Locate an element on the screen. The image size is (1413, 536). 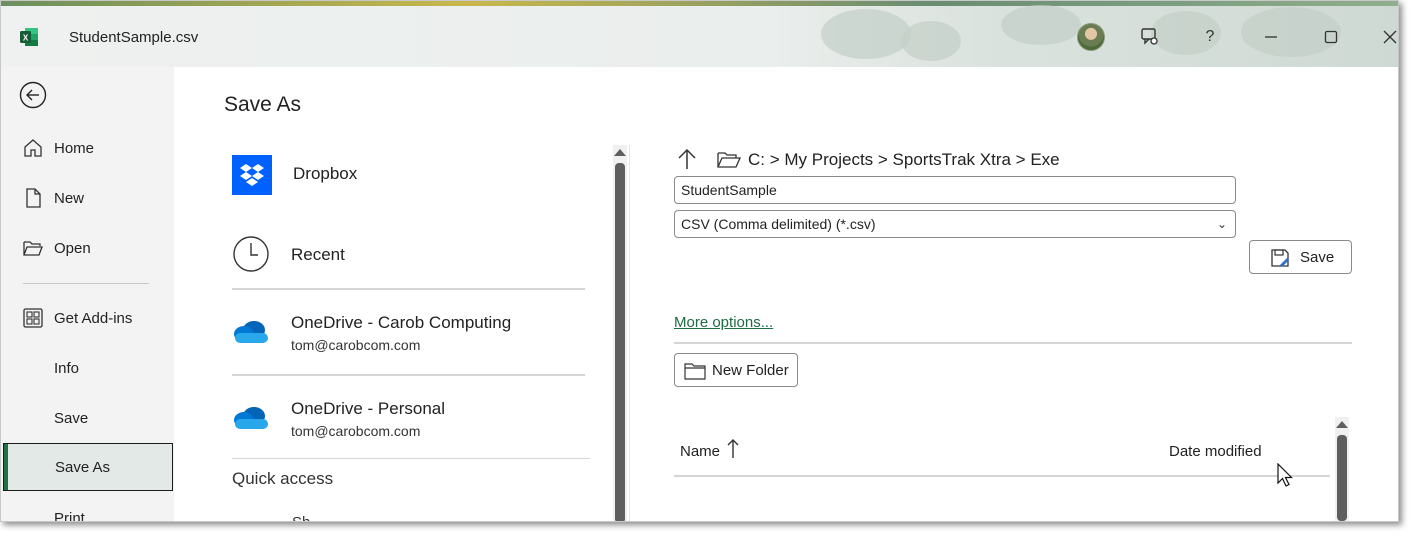
location-recent: Recent is located at coordinates (410, 255).